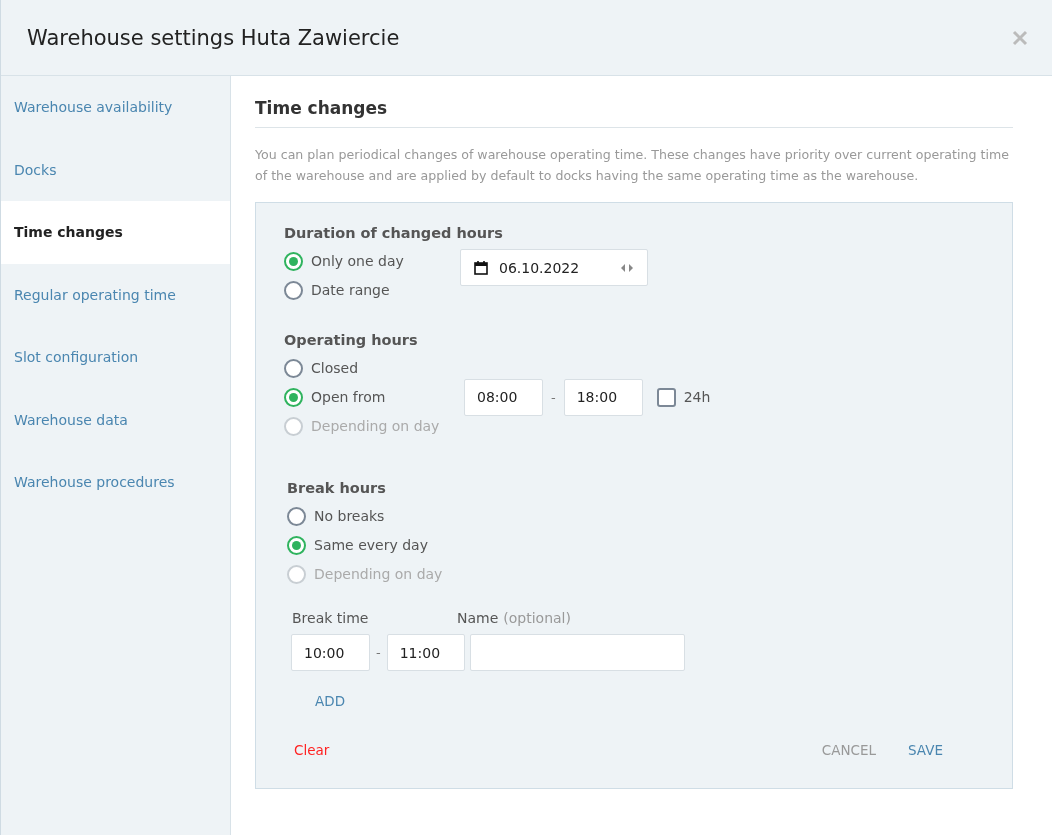 The width and height of the screenshot is (1052, 835). I want to click on radio-option: Open from, so click(365, 397).